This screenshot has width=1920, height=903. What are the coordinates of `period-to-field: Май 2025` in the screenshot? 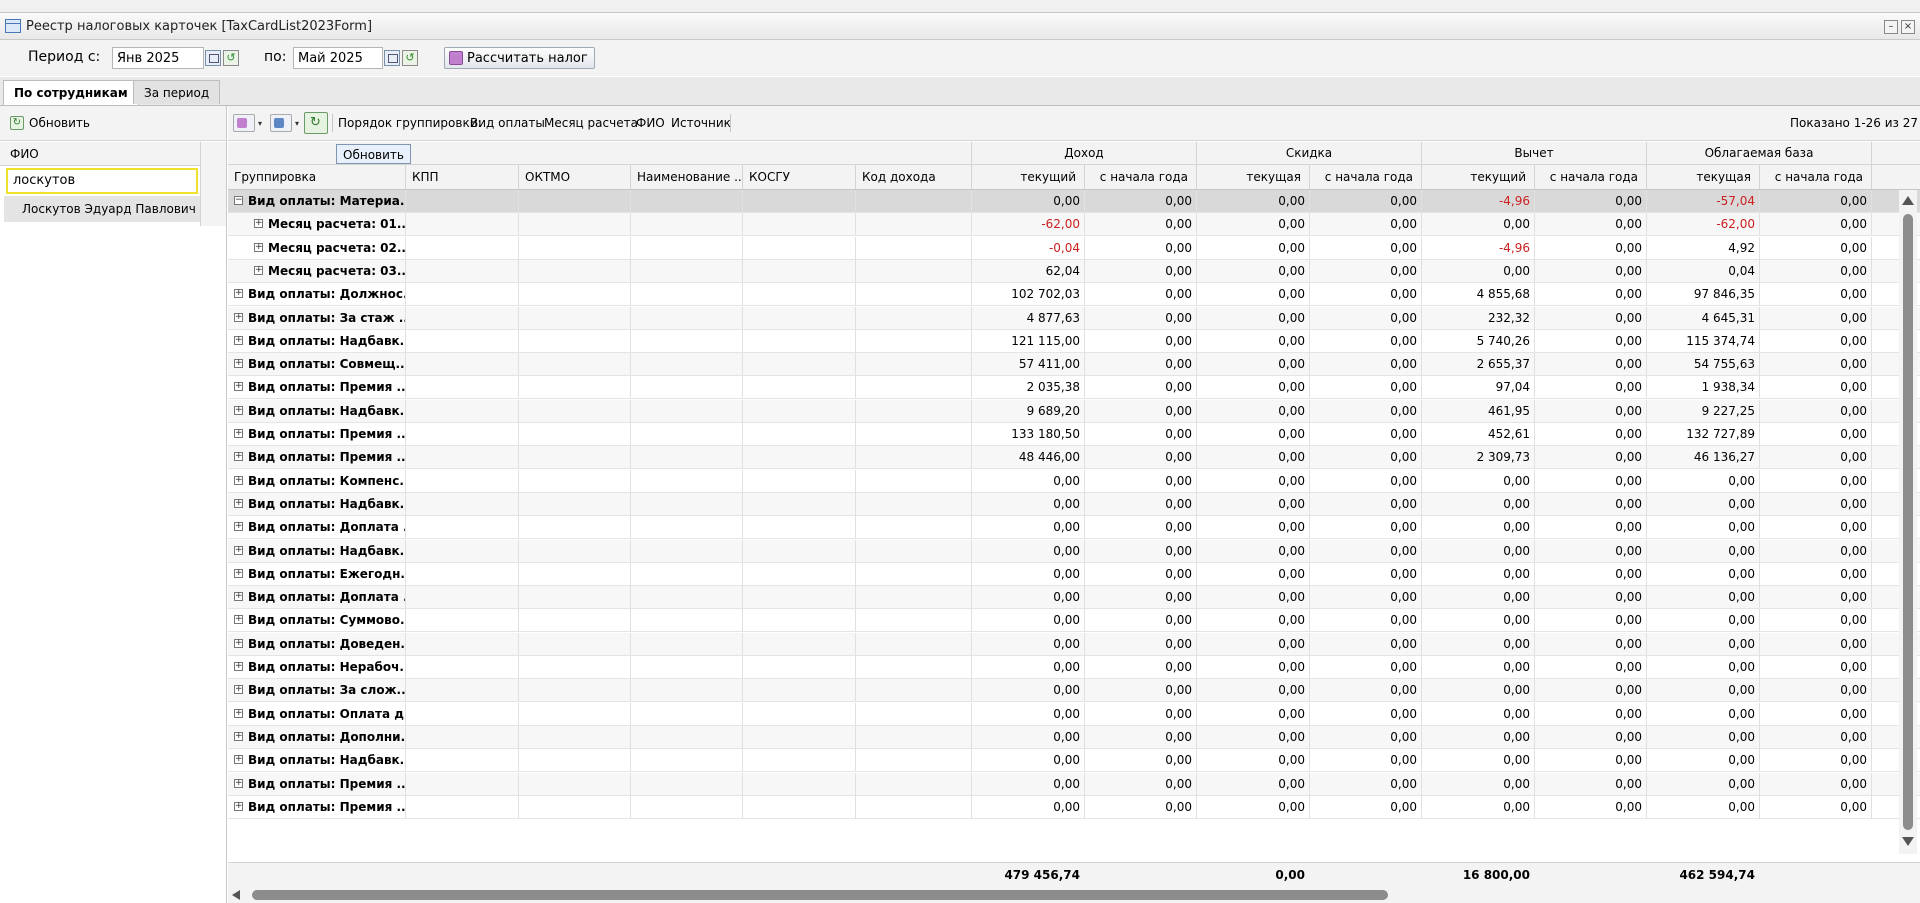 It's located at (338, 58).